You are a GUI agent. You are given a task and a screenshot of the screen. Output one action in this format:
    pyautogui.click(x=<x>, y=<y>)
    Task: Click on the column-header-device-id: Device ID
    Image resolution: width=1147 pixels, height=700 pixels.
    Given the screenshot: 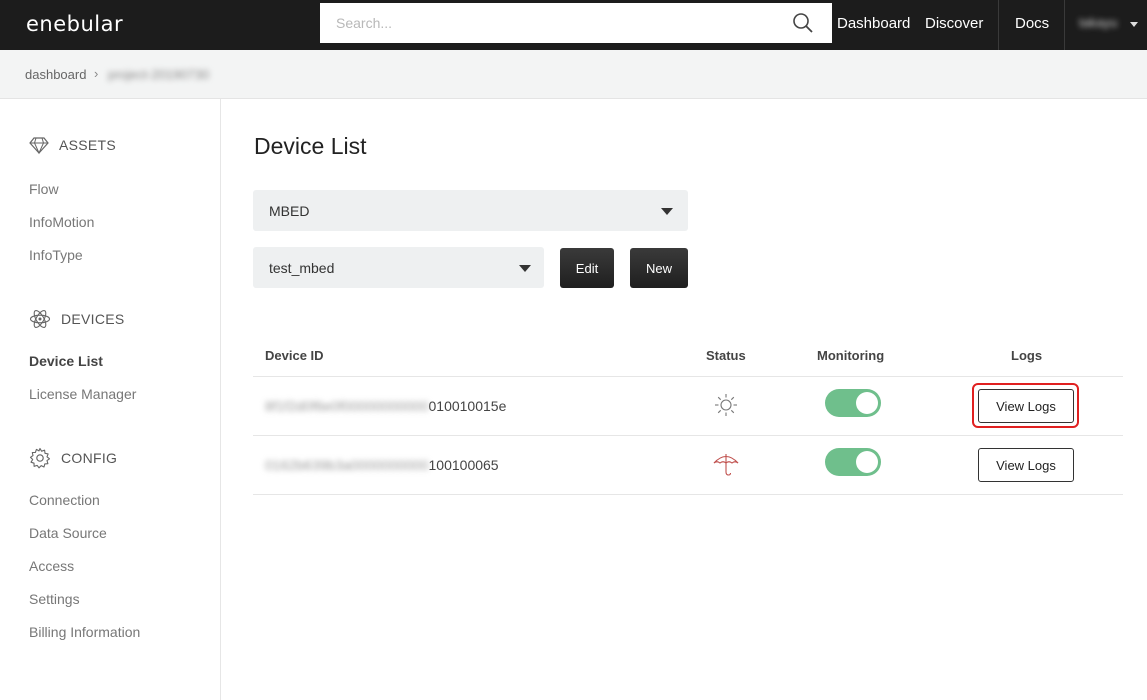 What is the action you would take?
    pyautogui.click(x=294, y=355)
    